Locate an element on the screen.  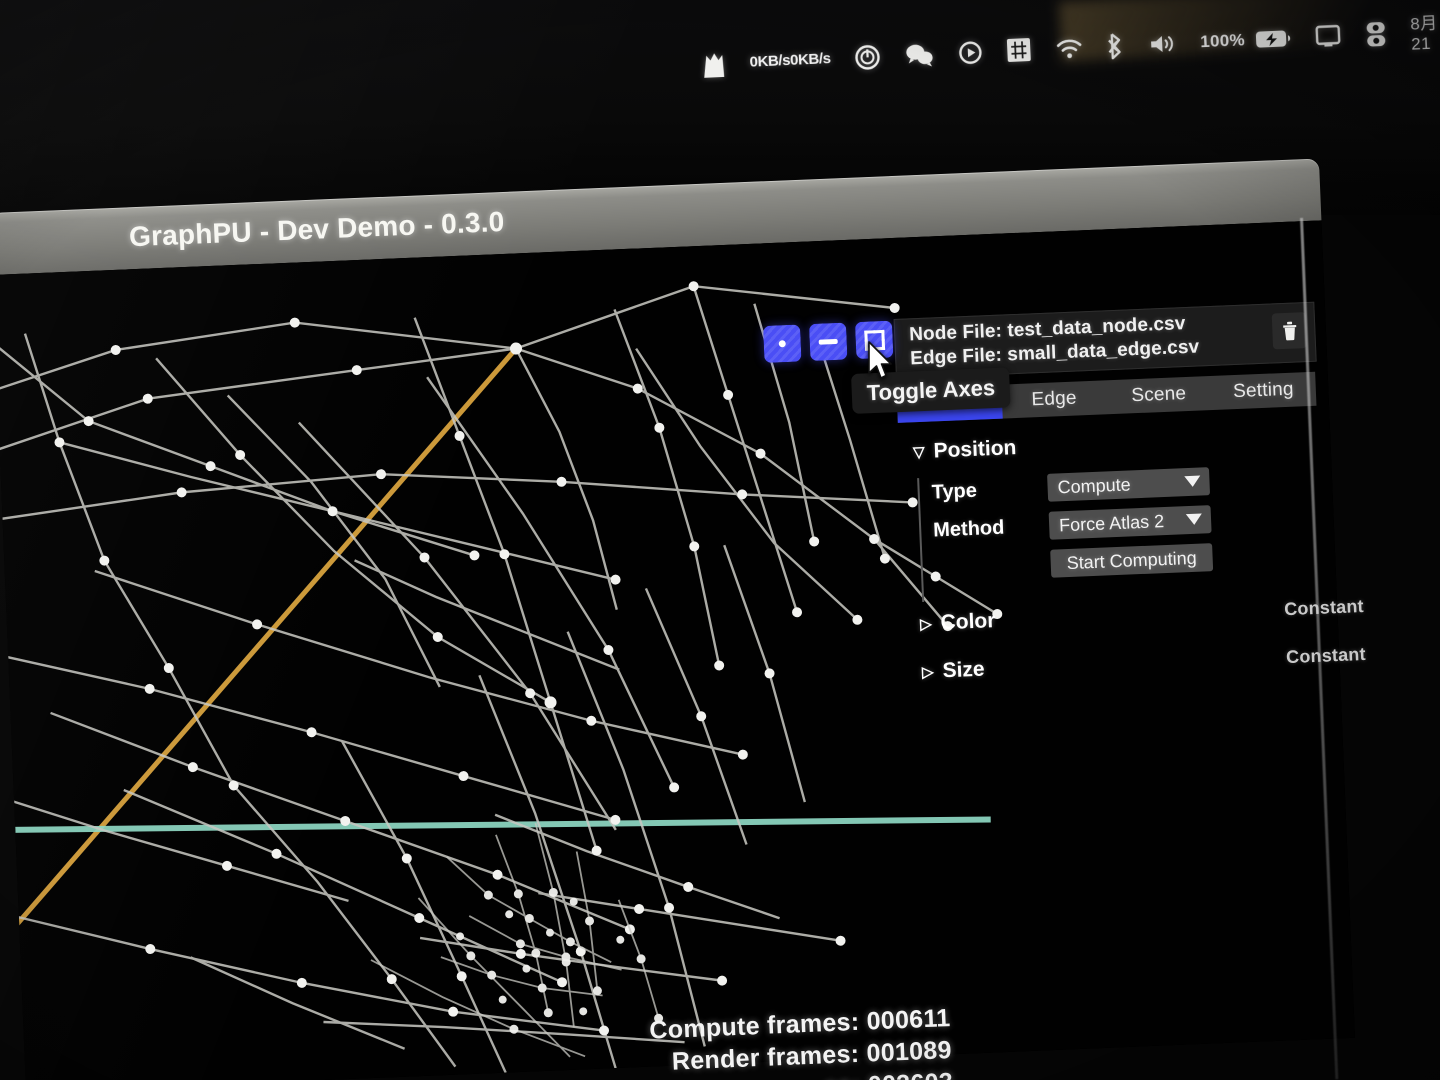
toggle-nodes-button is located at coordinates (782, 343).